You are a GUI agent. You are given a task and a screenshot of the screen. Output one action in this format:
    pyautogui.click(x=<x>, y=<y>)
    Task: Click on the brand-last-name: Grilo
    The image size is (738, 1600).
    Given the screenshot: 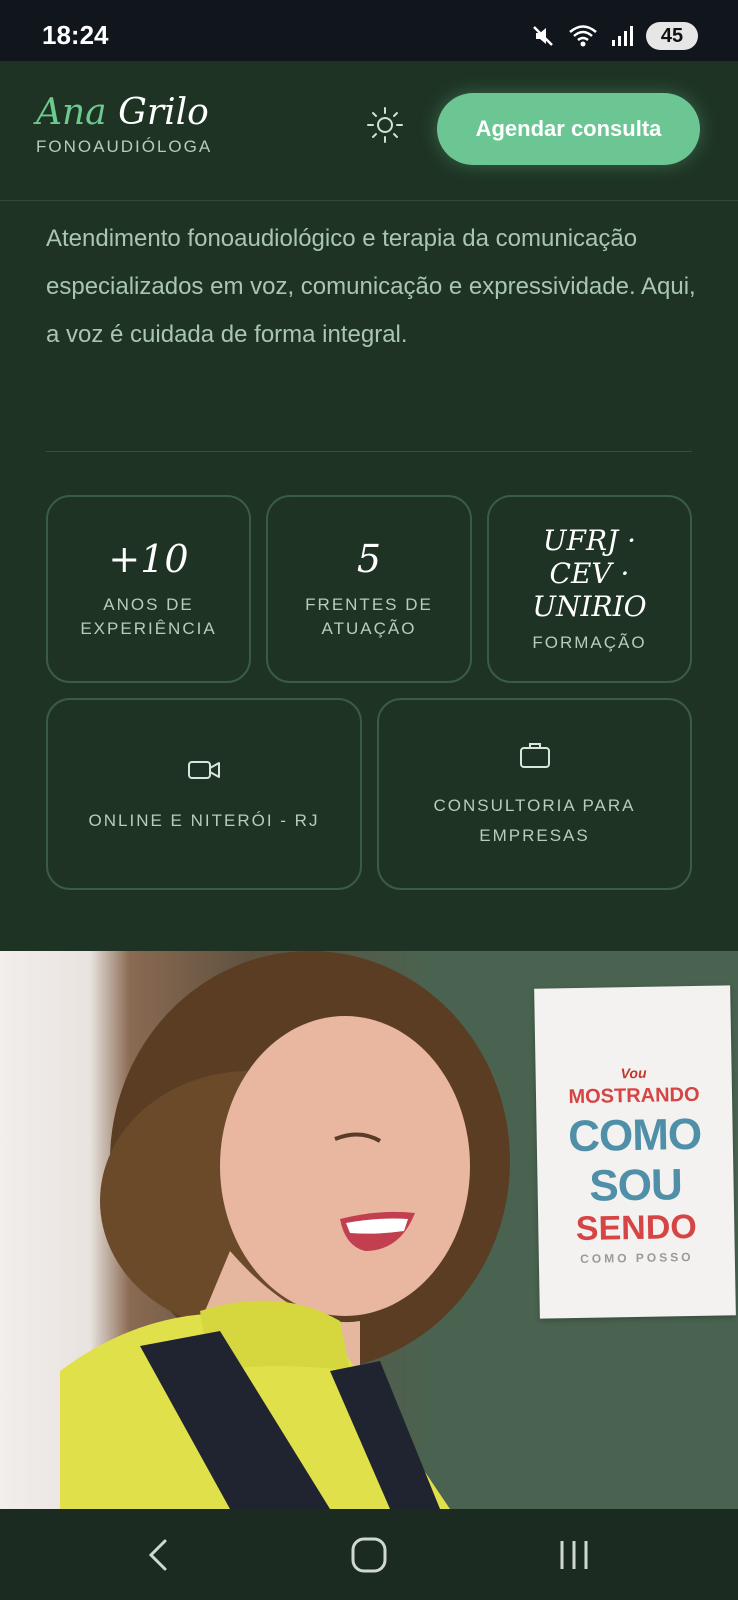 What is the action you would take?
    pyautogui.click(x=163, y=112)
    